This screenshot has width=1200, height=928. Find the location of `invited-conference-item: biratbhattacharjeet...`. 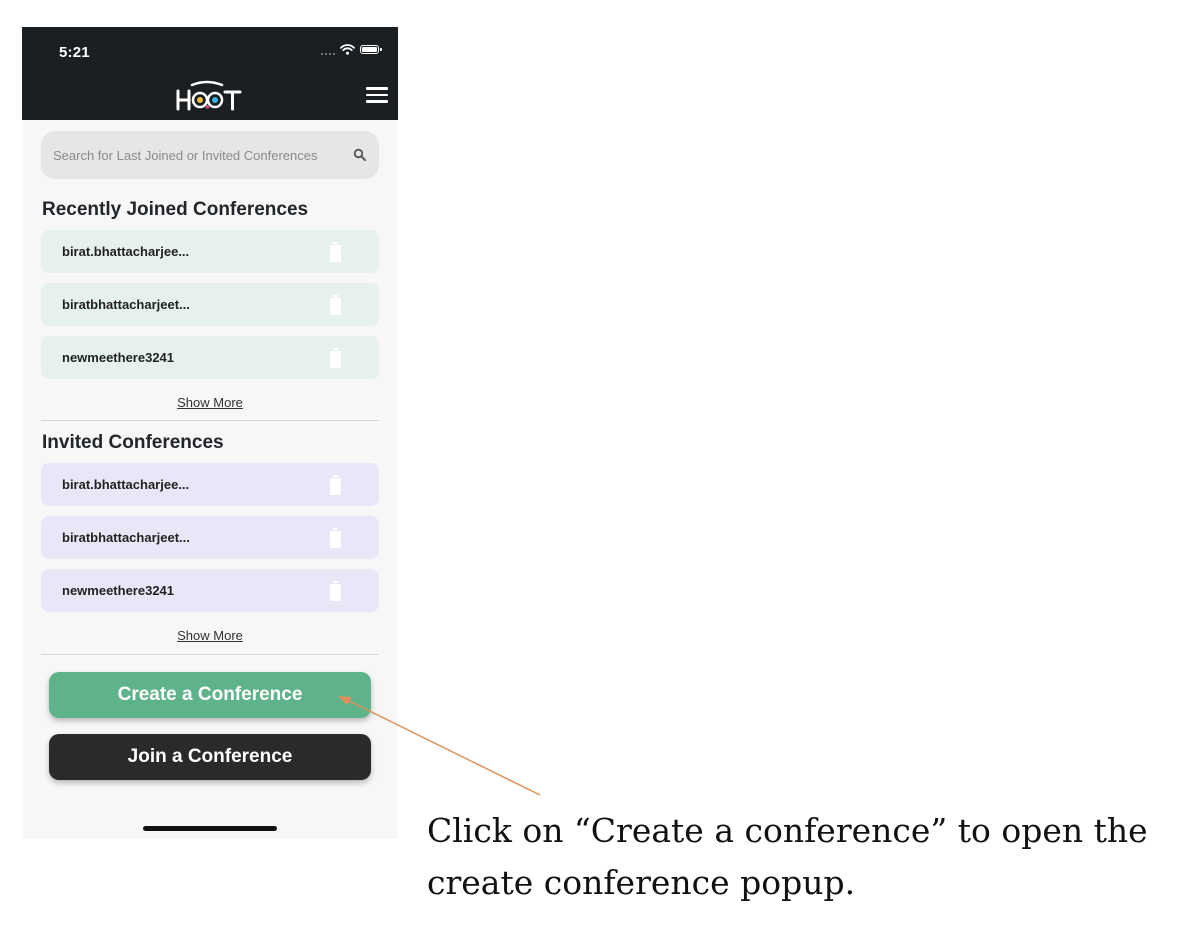

invited-conference-item: biratbhattacharjeet... is located at coordinates (210, 537).